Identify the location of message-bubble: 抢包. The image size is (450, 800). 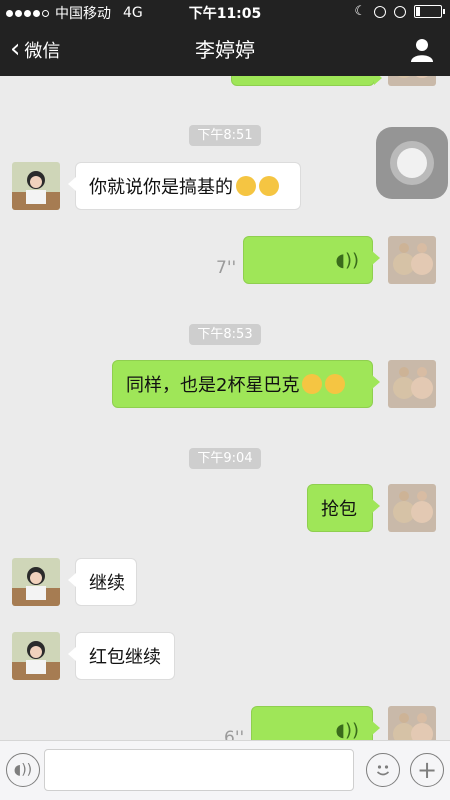
(343, 508).